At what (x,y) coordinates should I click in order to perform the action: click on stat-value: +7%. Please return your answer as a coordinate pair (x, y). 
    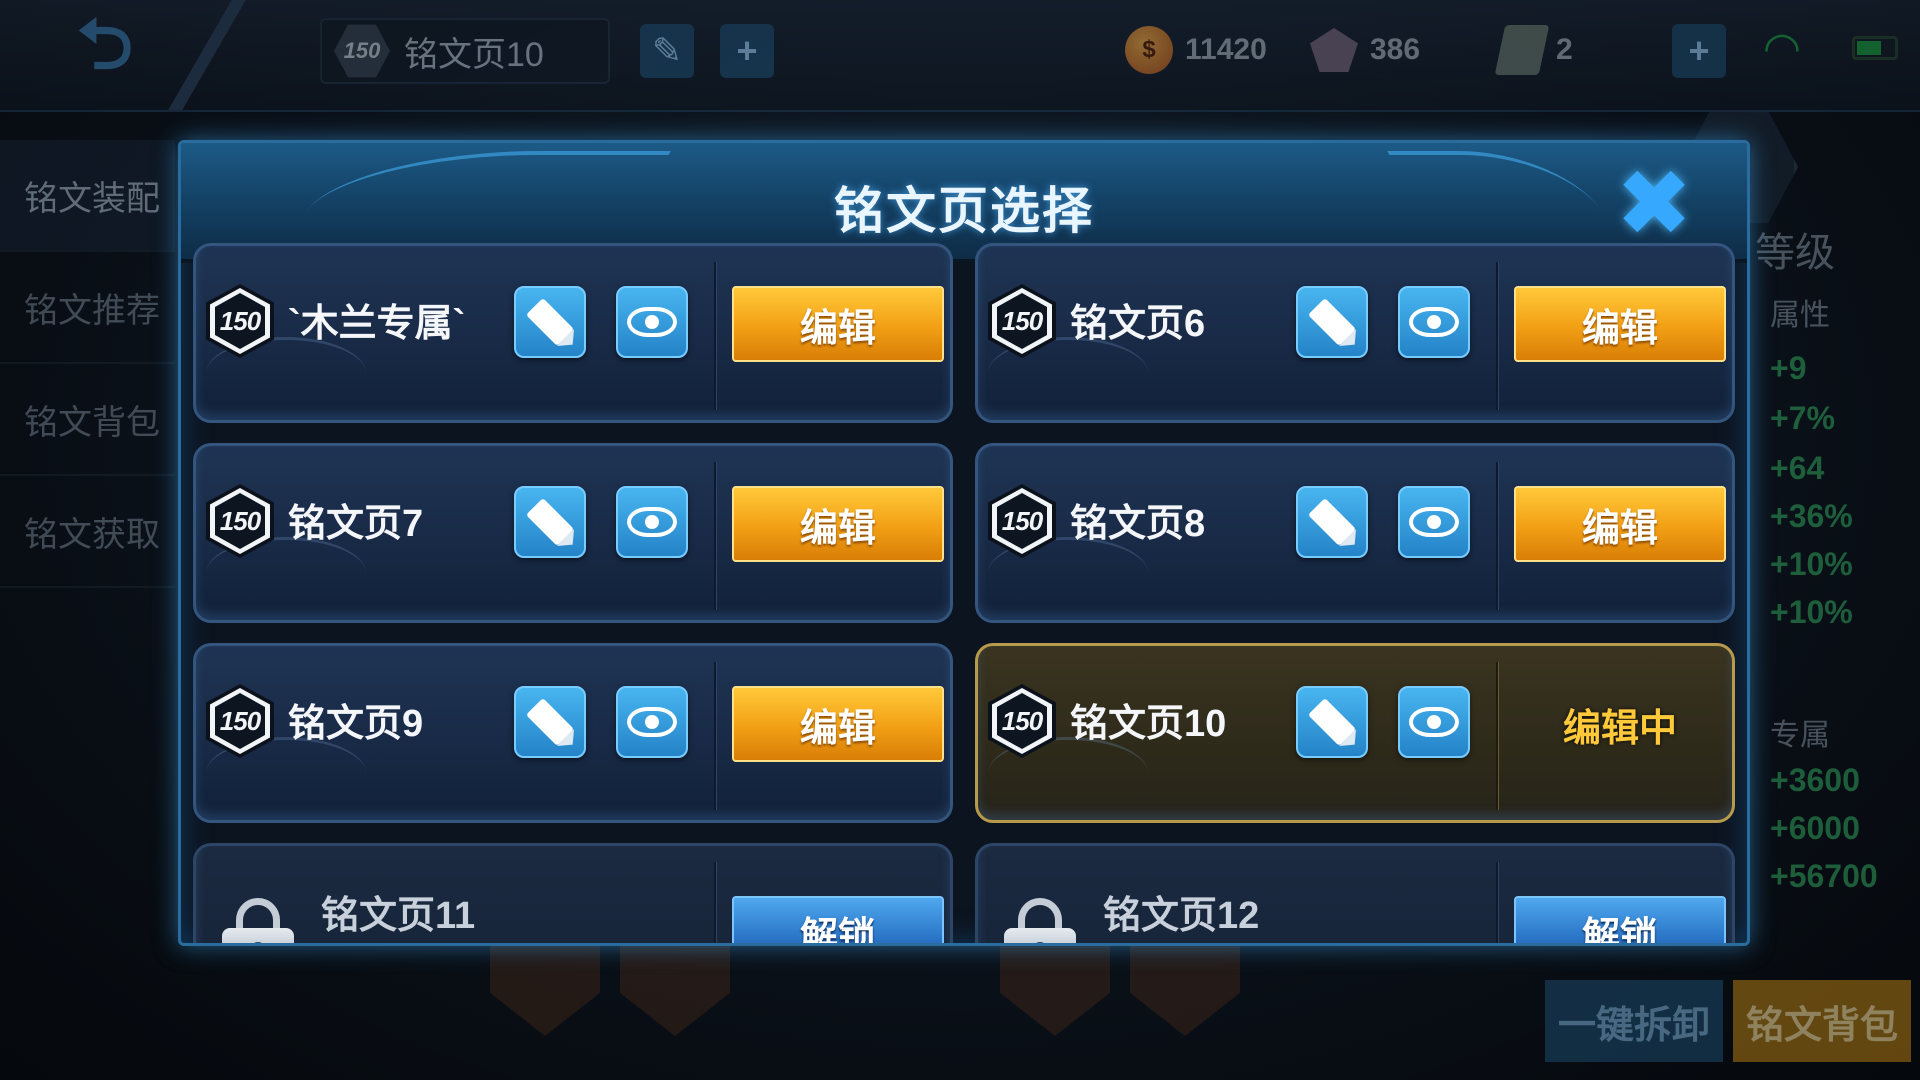
    Looking at the image, I should click on (1802, 418).